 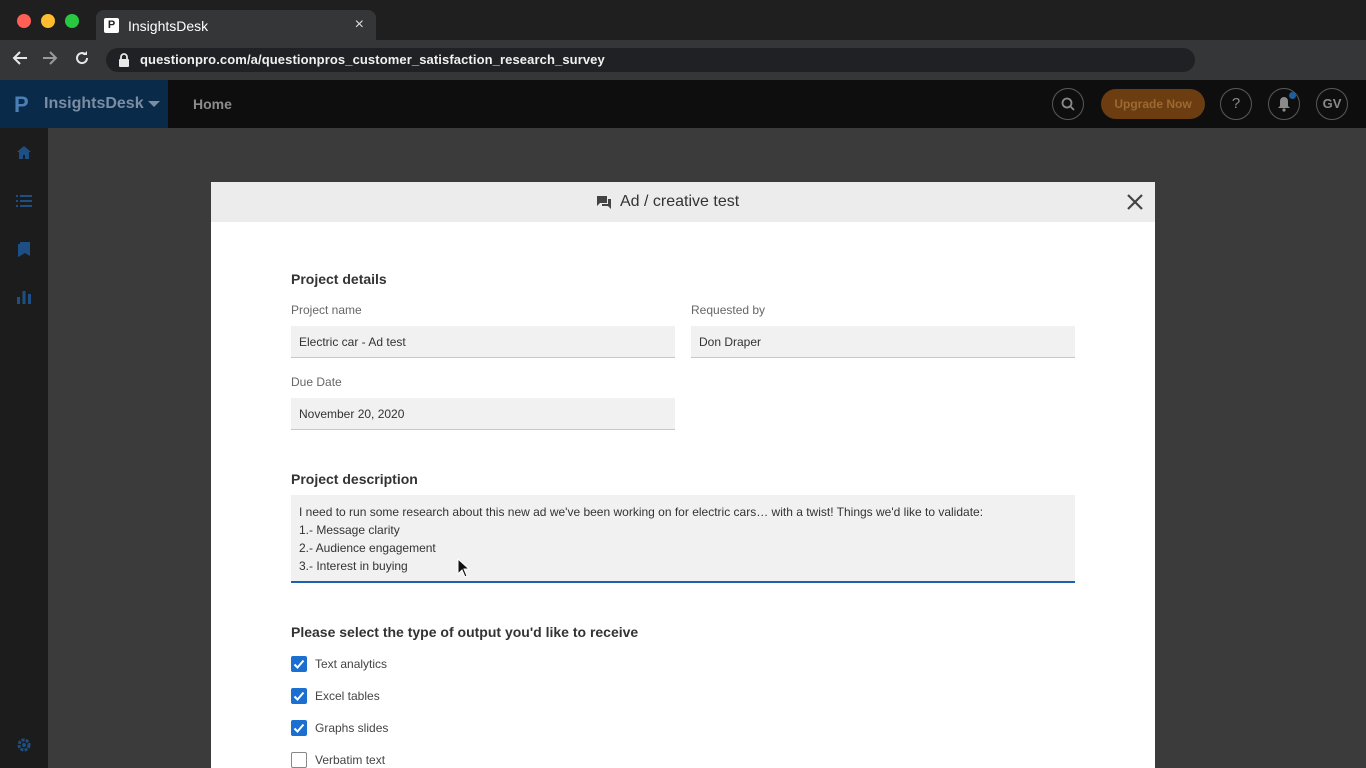 I want to click on search-button, so click(x=1068, y=104).